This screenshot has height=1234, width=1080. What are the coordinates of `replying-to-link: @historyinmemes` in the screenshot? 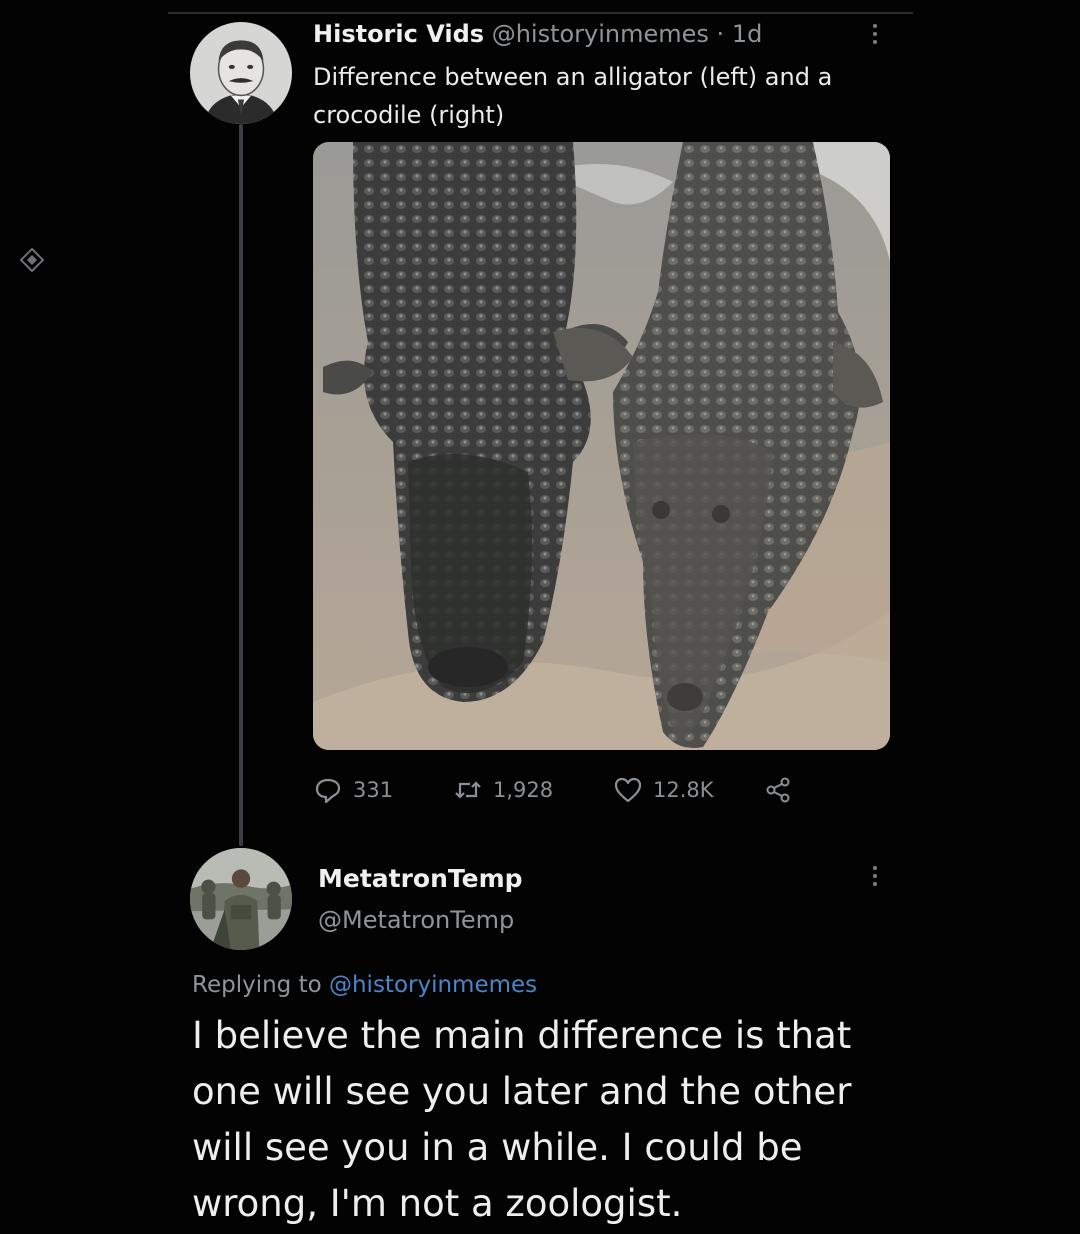 It's located at (433, 985).